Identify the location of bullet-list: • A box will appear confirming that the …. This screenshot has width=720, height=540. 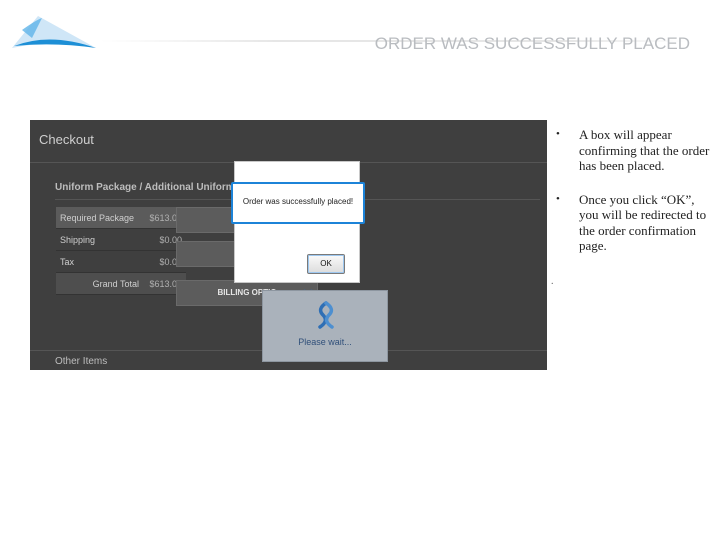
(636, 199).